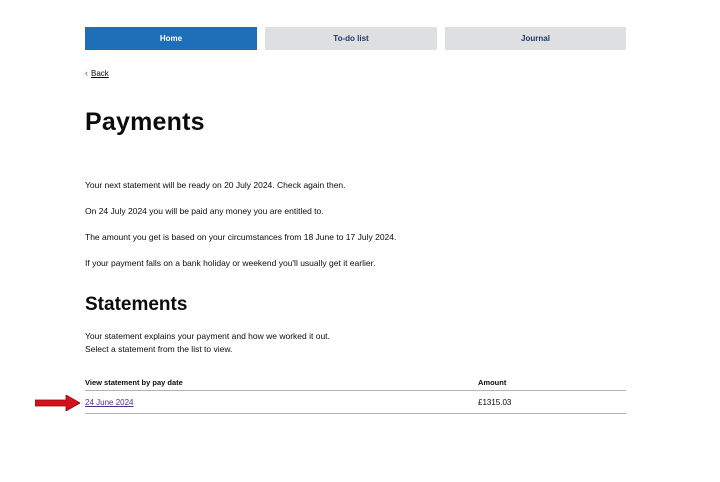 The height and width of the screenshot is (482, 720). What do you see at coordinates (136, 304) in the screenshot?
I see `statements-heading: Statements` at bounding box center [136, 304].